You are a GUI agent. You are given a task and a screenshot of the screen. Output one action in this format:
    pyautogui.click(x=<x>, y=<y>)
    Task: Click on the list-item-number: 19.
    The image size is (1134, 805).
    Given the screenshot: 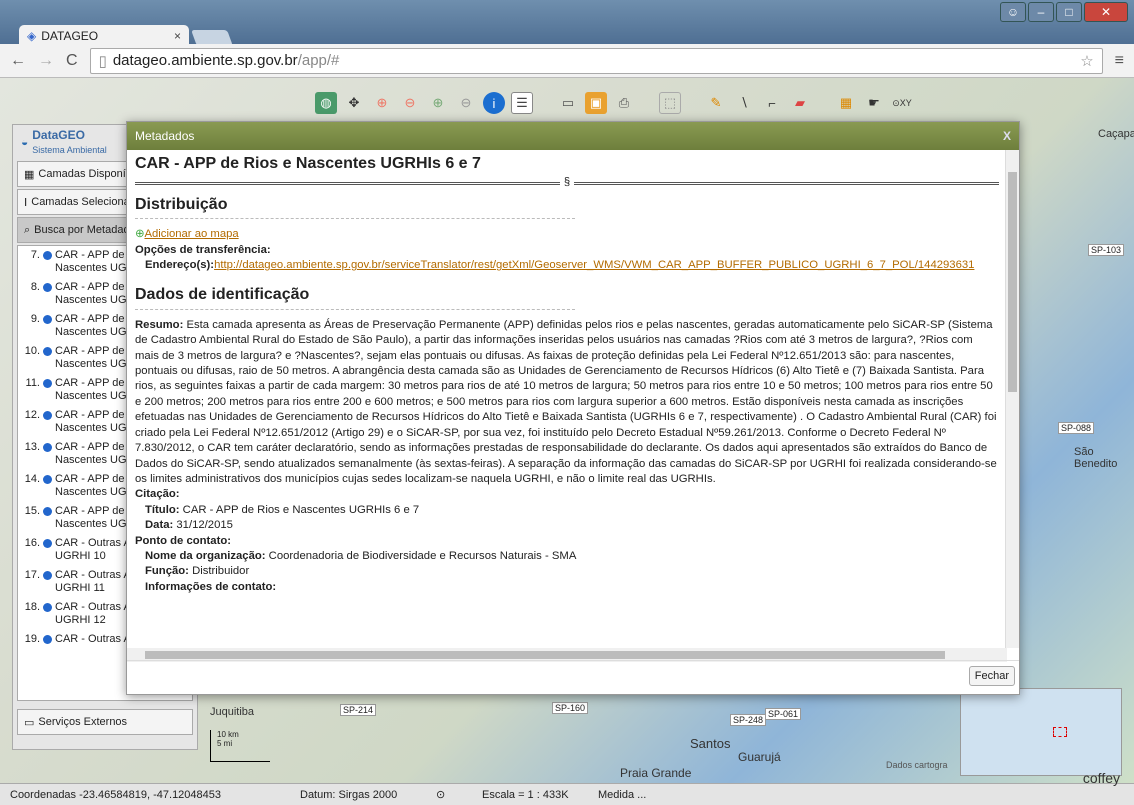 What is the action you would take?
    pyautogui.click(x=32, y=639)
    